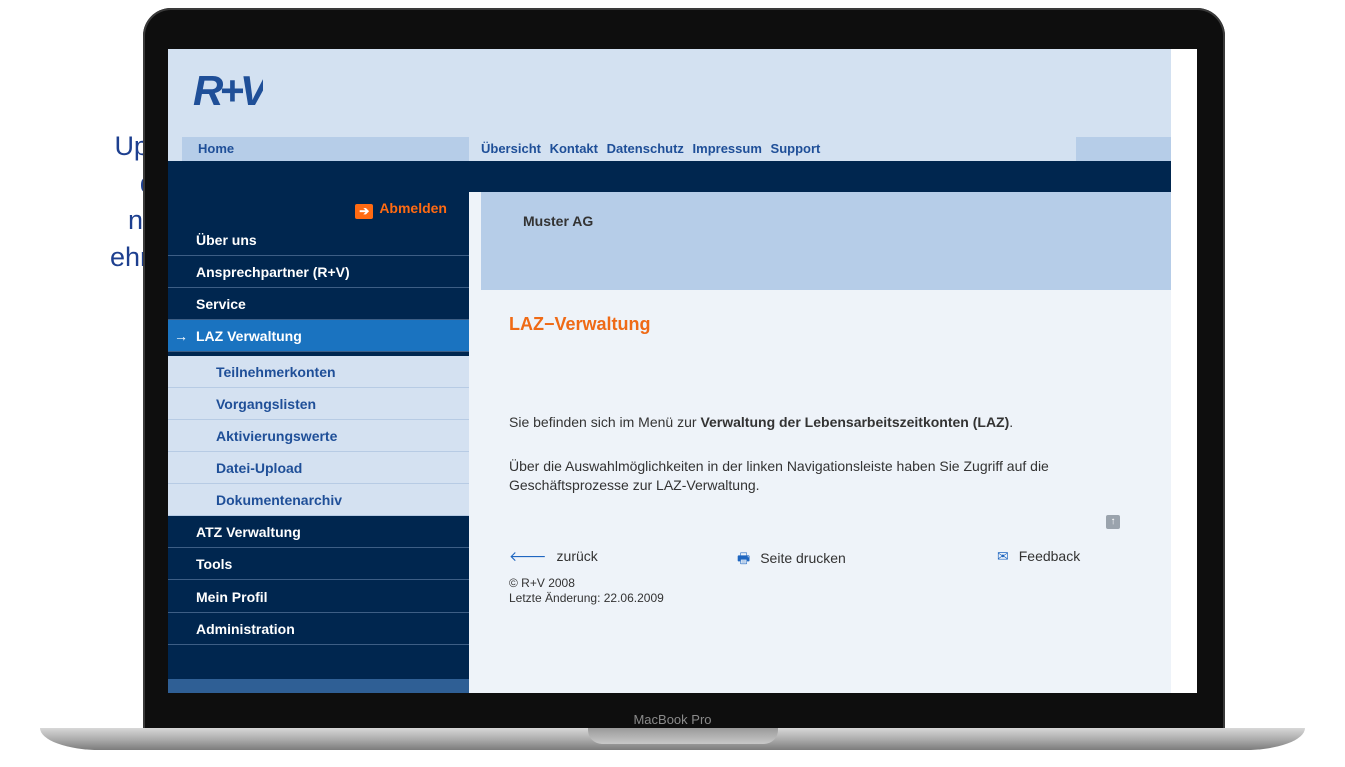 The height and width of the screenshot is (767, 1345). I want to click on nav-link-imprint: Impressum, so click(727, 148).